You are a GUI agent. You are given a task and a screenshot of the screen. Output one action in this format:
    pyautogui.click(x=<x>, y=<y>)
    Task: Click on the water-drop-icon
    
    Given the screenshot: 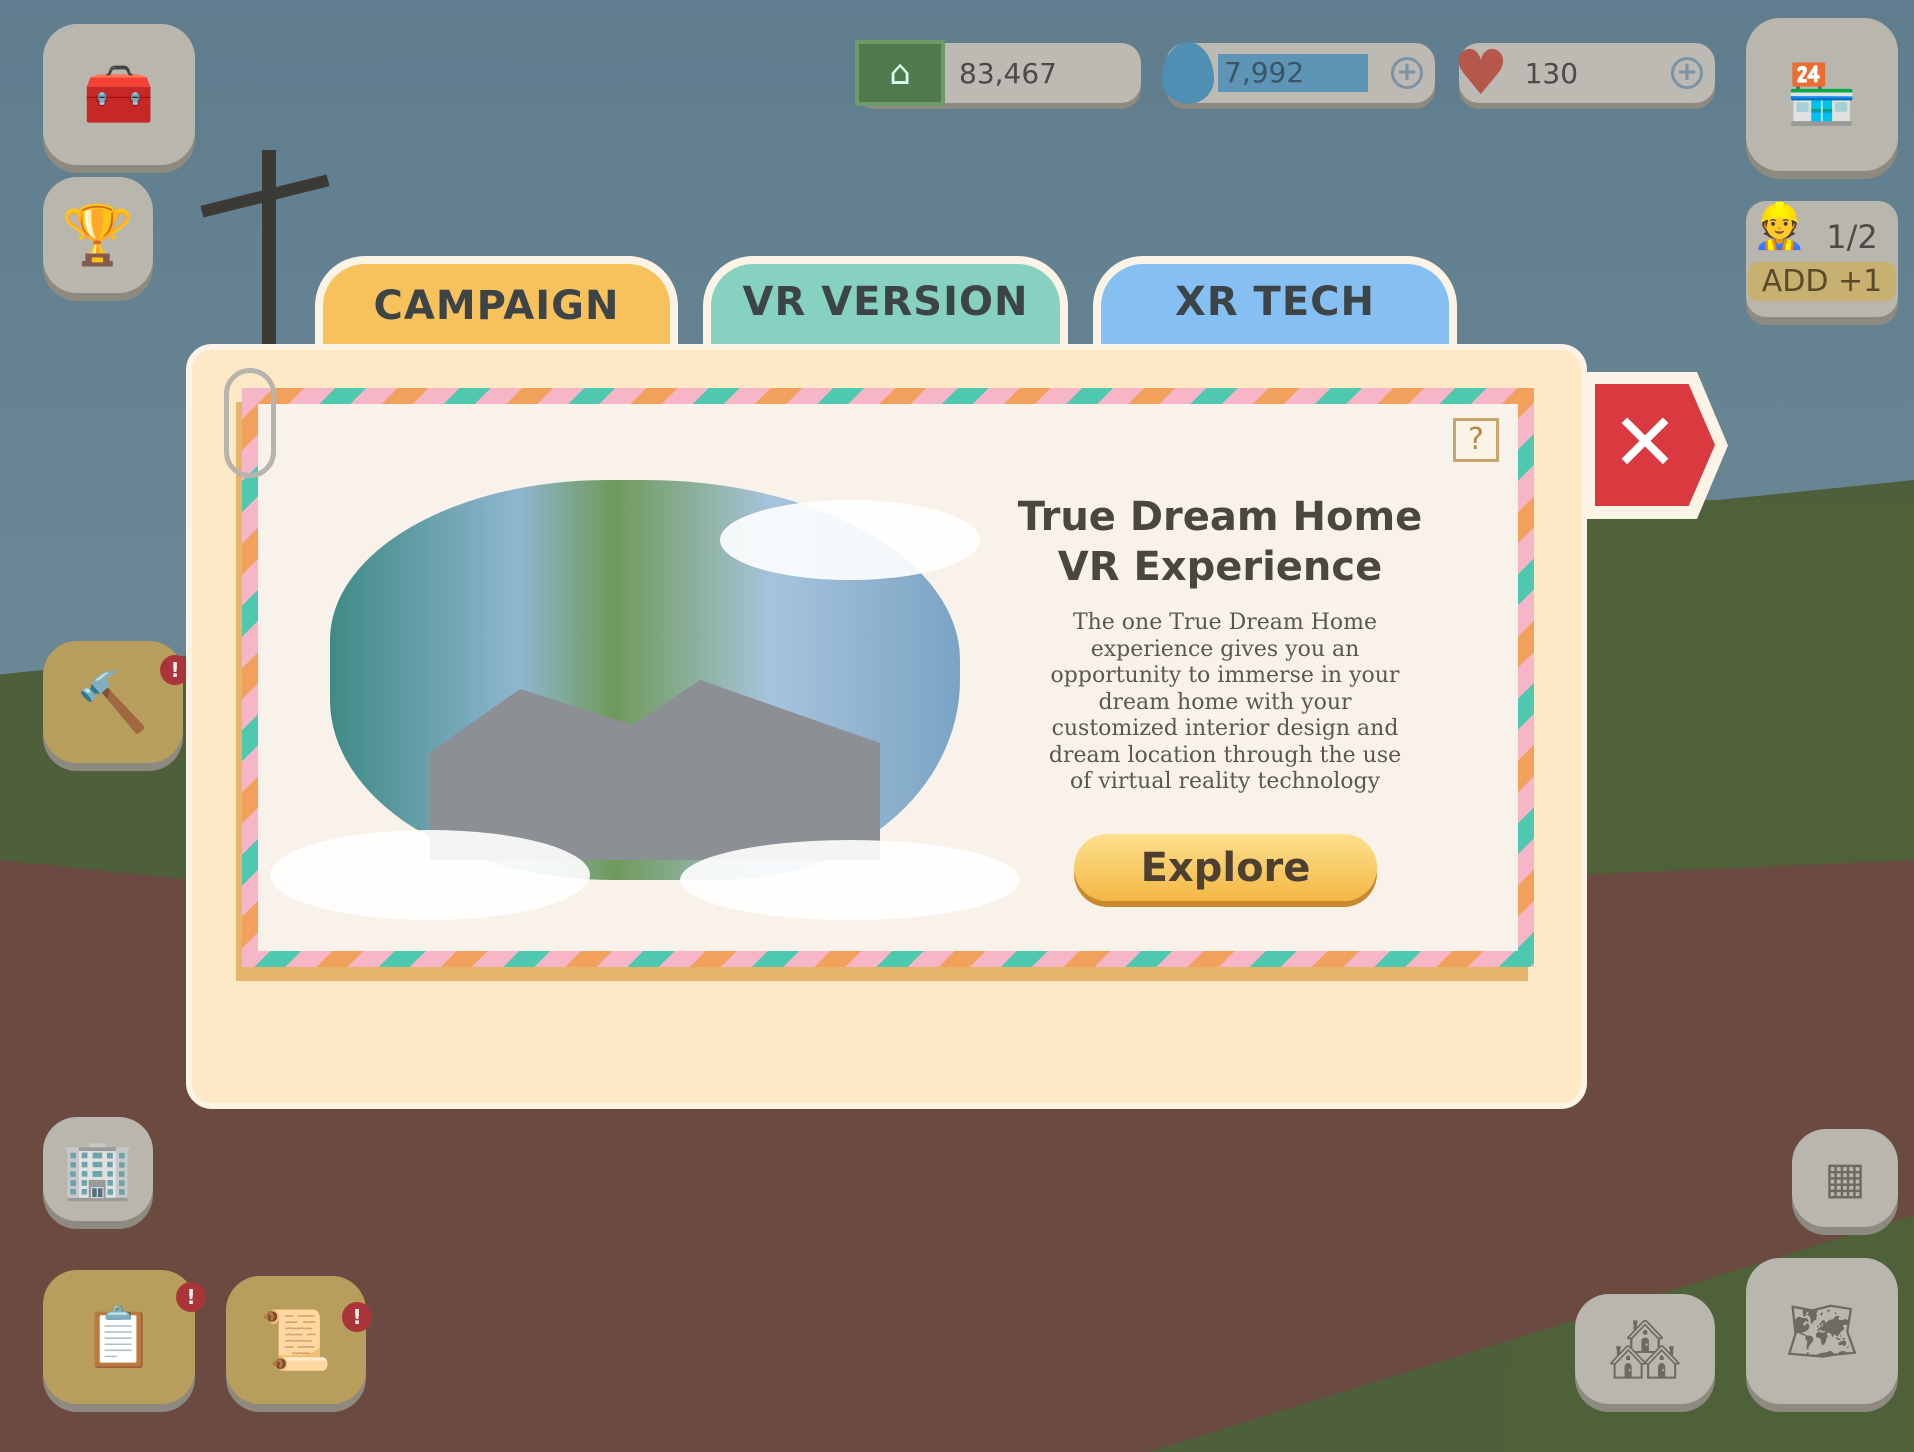 What is the action you would take?
    pyautogui.click(x=1188, y=73)
    